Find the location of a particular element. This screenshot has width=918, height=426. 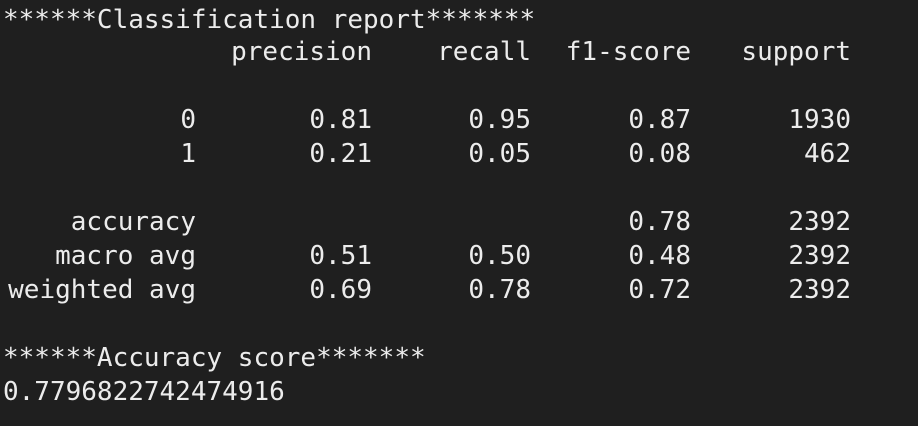

cell-support: 462 is located at coordinates (827, 154).